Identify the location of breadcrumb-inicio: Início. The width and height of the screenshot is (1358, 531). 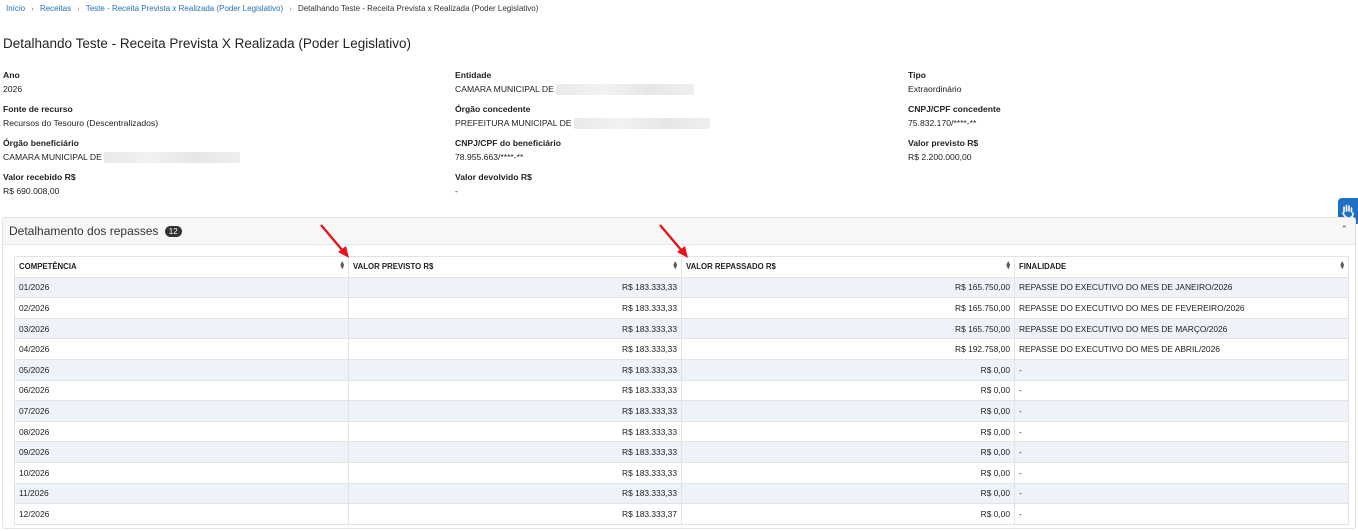
(15, 8).